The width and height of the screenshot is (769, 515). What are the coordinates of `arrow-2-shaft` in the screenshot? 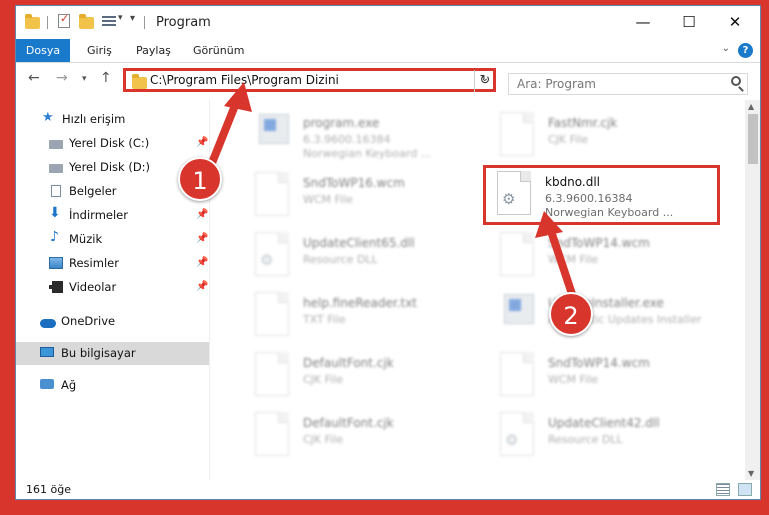 It's located at (562, 264).